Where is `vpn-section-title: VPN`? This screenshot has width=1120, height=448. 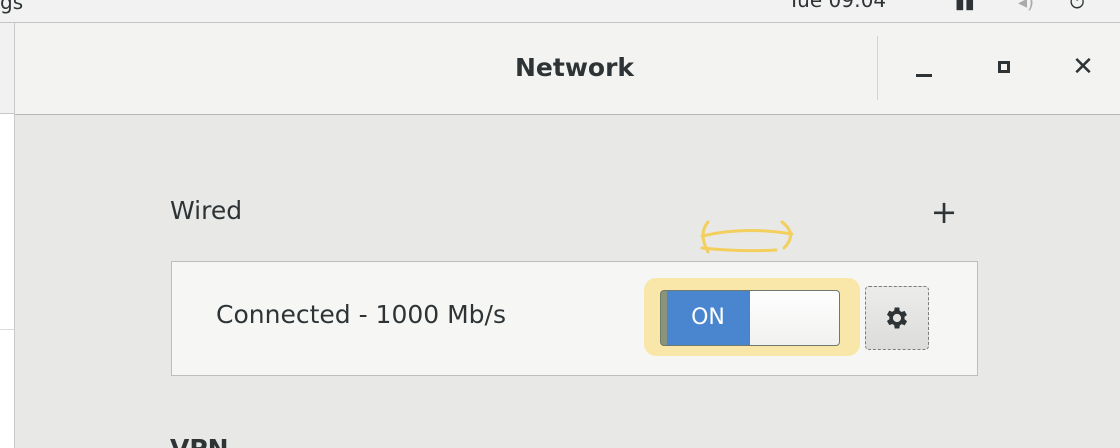 vpn-section-title: VPN is located at coordinates (199, 441).